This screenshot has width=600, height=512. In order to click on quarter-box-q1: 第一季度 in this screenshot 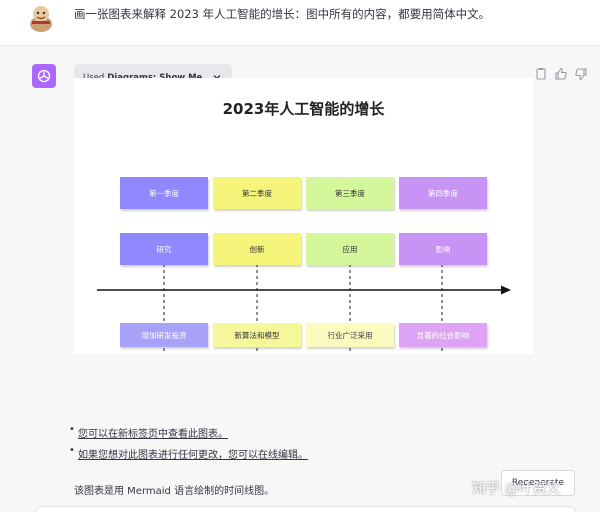, I will do `click(164, 193)`.